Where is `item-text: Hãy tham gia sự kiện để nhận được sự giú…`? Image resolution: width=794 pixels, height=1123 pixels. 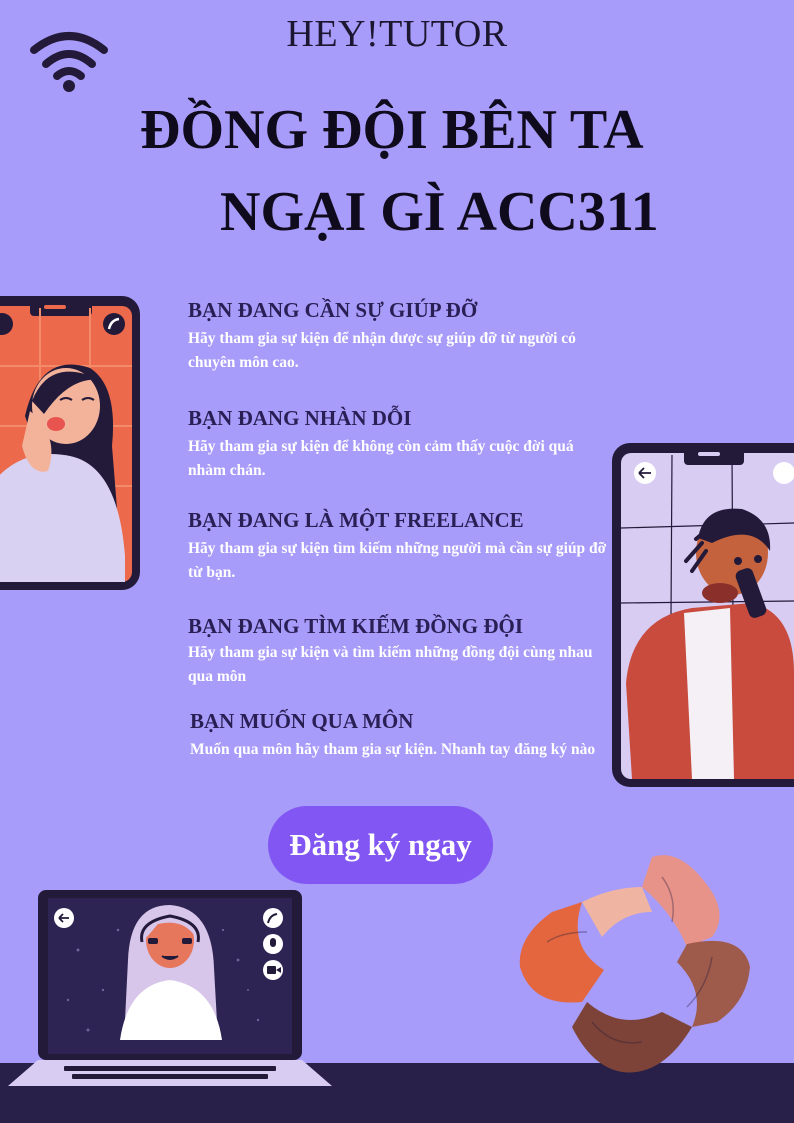 item-text: Hãy tham gia sự kiện để nhận được sự giú… is located at coordinates (382, 350).